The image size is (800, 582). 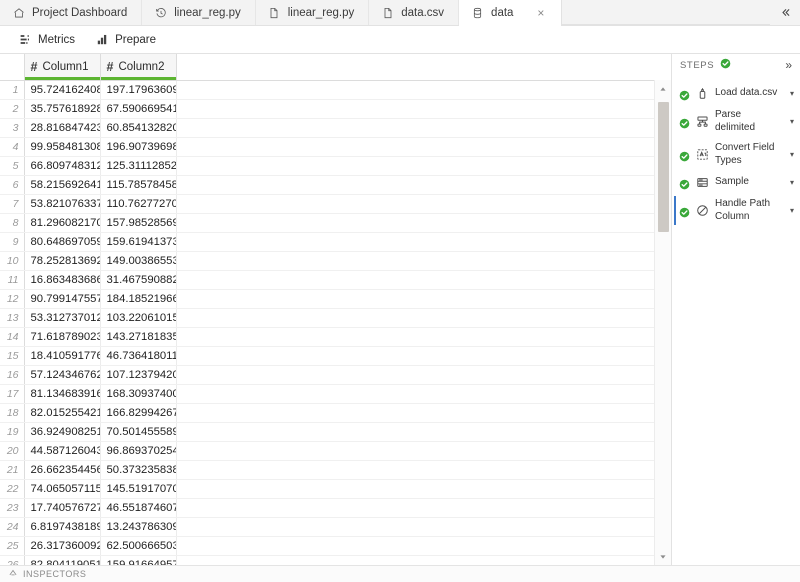 What do you see at coordinates (327, 299) in the screenshot?
I see `table-row: 1290.799147557184.185219661` at bounding box center [327, 299].